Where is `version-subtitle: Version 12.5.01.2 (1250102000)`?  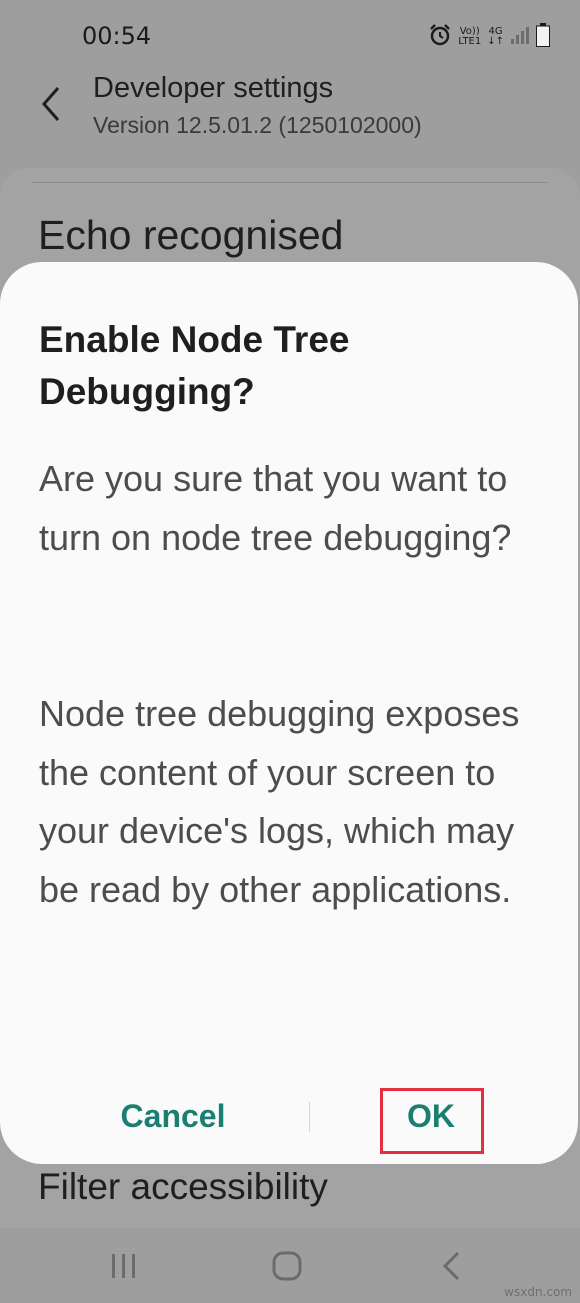 version-subtitle: Version 12.5.01.2 (1250102000) is located at coordinates (257, 125).